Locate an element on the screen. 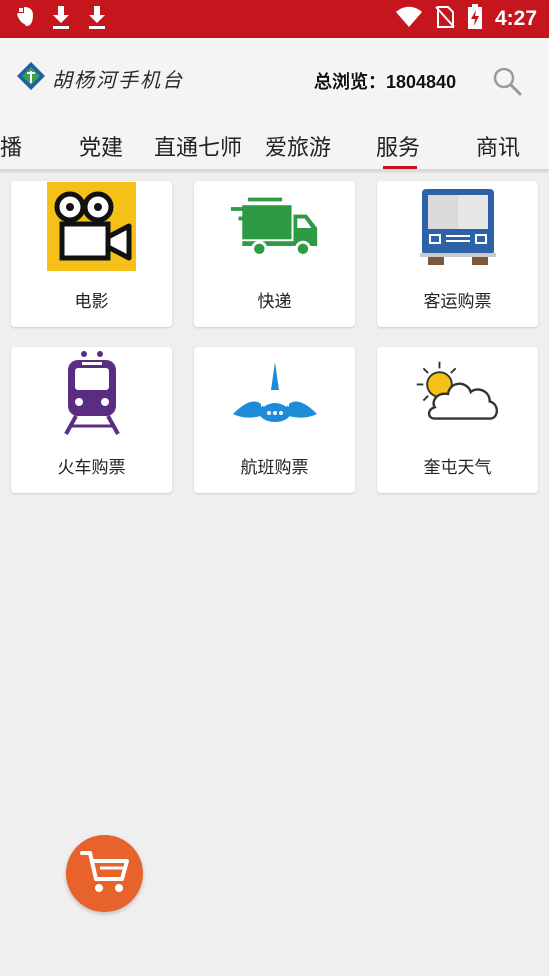 This screenshot has width=549, height=976. logo-emblem-icon is located at coordinates (31, 78).